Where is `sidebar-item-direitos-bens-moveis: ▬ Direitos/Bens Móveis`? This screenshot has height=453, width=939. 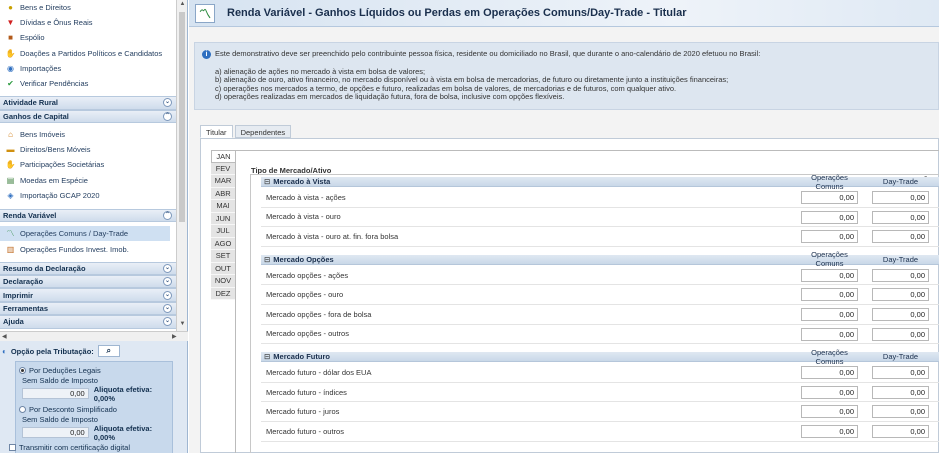
sidebar-item-direitos-bens-moveis: ▬ Direitos/Bens Móveis is located at coordinates (88, 149).